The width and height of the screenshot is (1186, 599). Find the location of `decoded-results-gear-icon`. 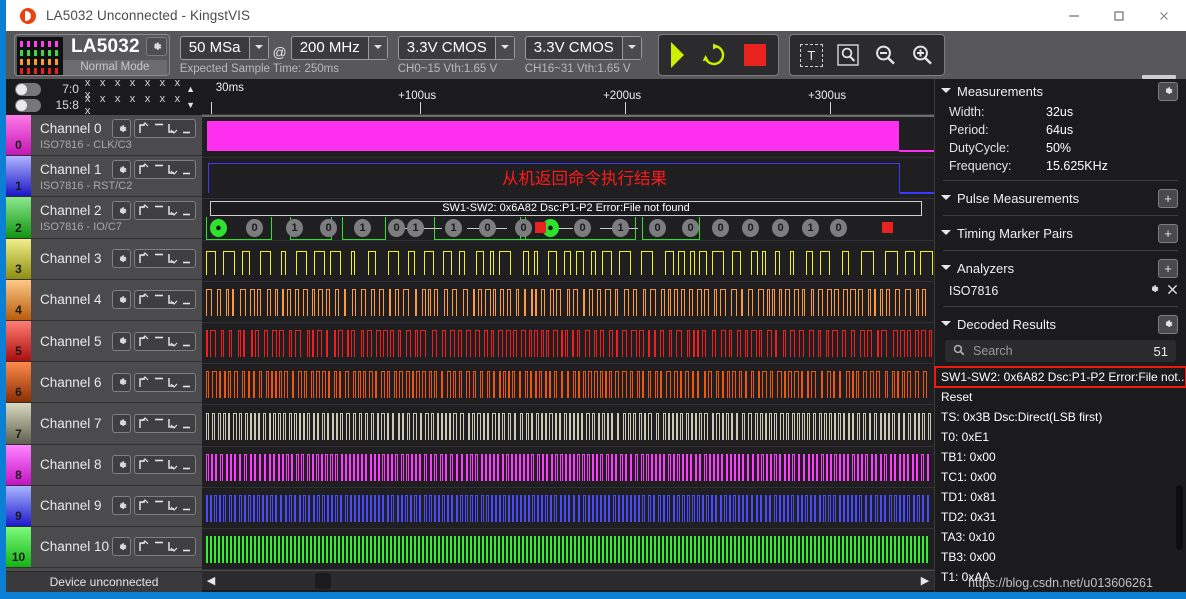

decoded-results-gear-icon is located at coordinates (1168, 324).